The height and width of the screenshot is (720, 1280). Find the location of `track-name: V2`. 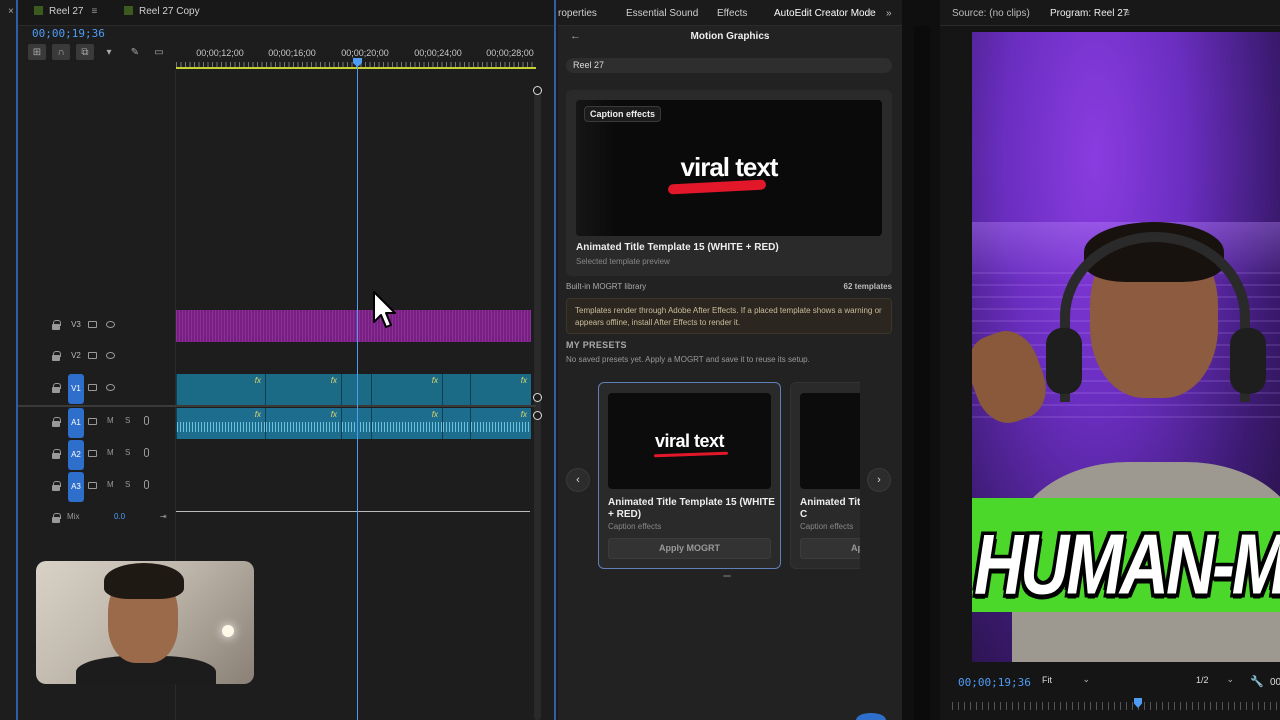

track-name: V2 is located at coordinates (76, 356).